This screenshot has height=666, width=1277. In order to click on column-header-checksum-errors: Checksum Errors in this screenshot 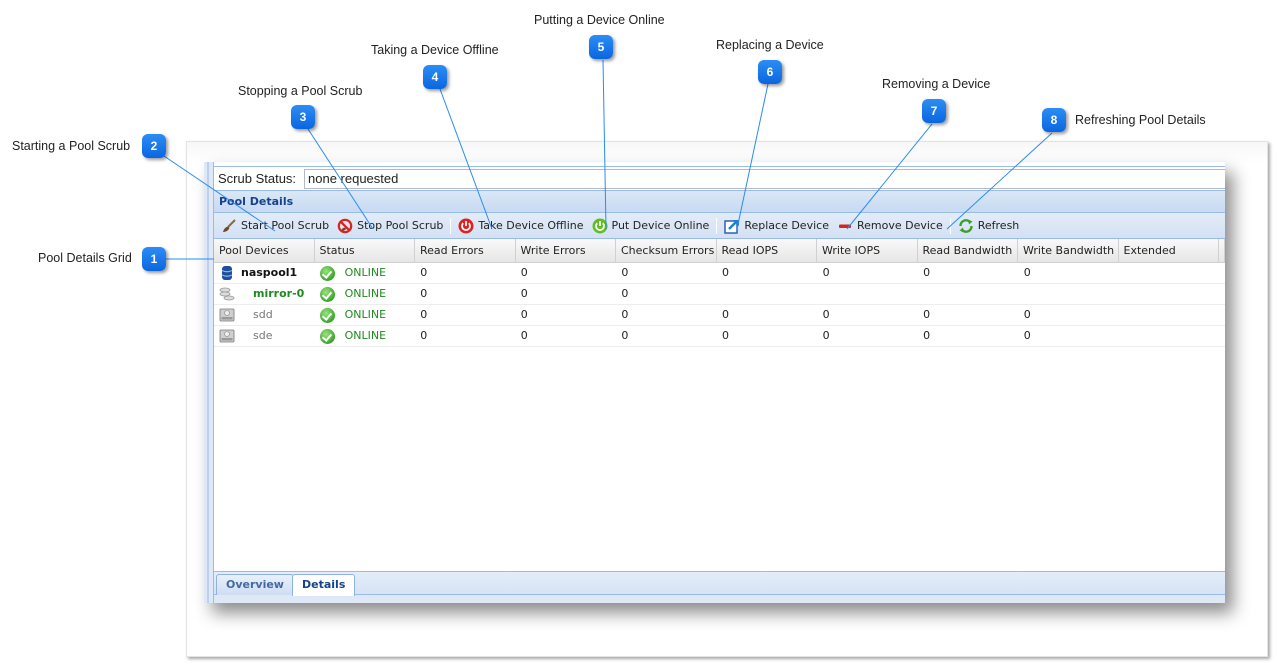, I will do `click(666, 250)`.